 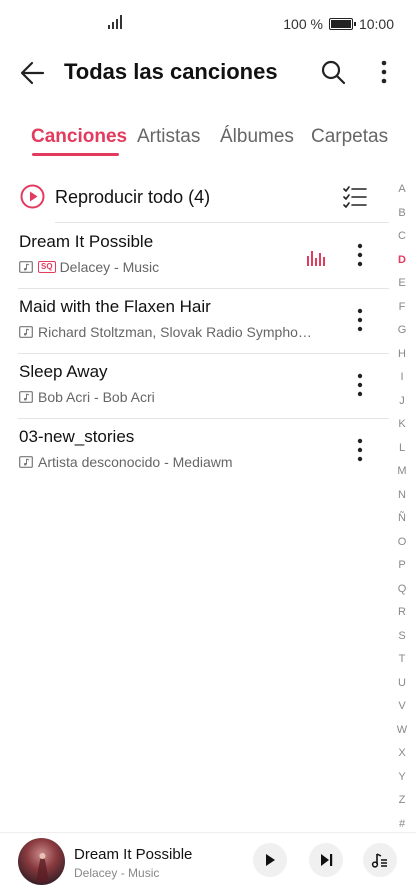 What do you see at coordinates (402, 283) in the screenshot?
I see `index-letter: E` at bounding box center [402, 283].